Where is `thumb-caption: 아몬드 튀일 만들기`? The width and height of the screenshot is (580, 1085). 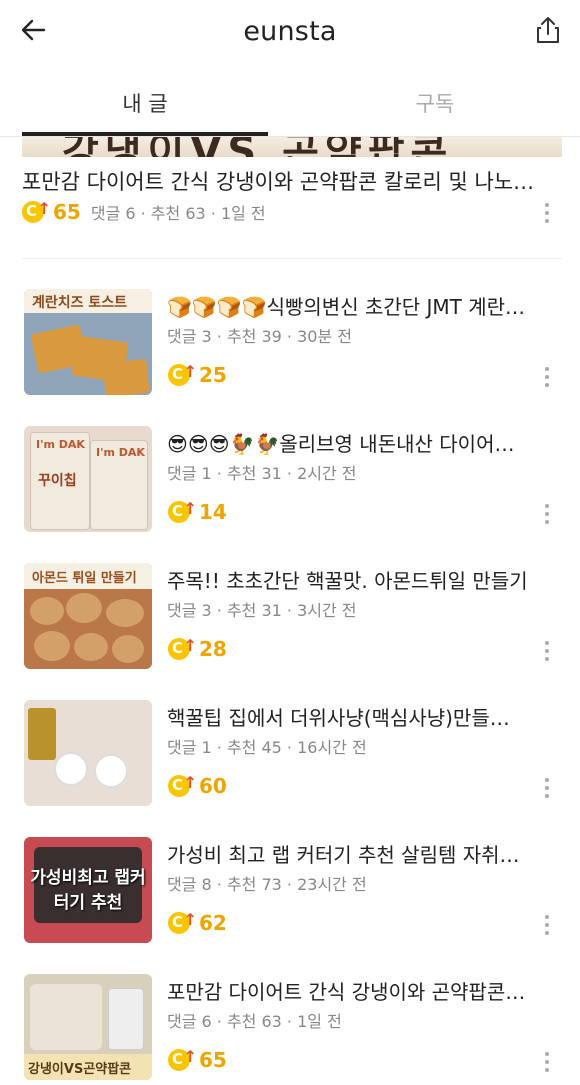
thumb-caption: 아몬드 튀일 만들기 is located at coordinates (84, 578).